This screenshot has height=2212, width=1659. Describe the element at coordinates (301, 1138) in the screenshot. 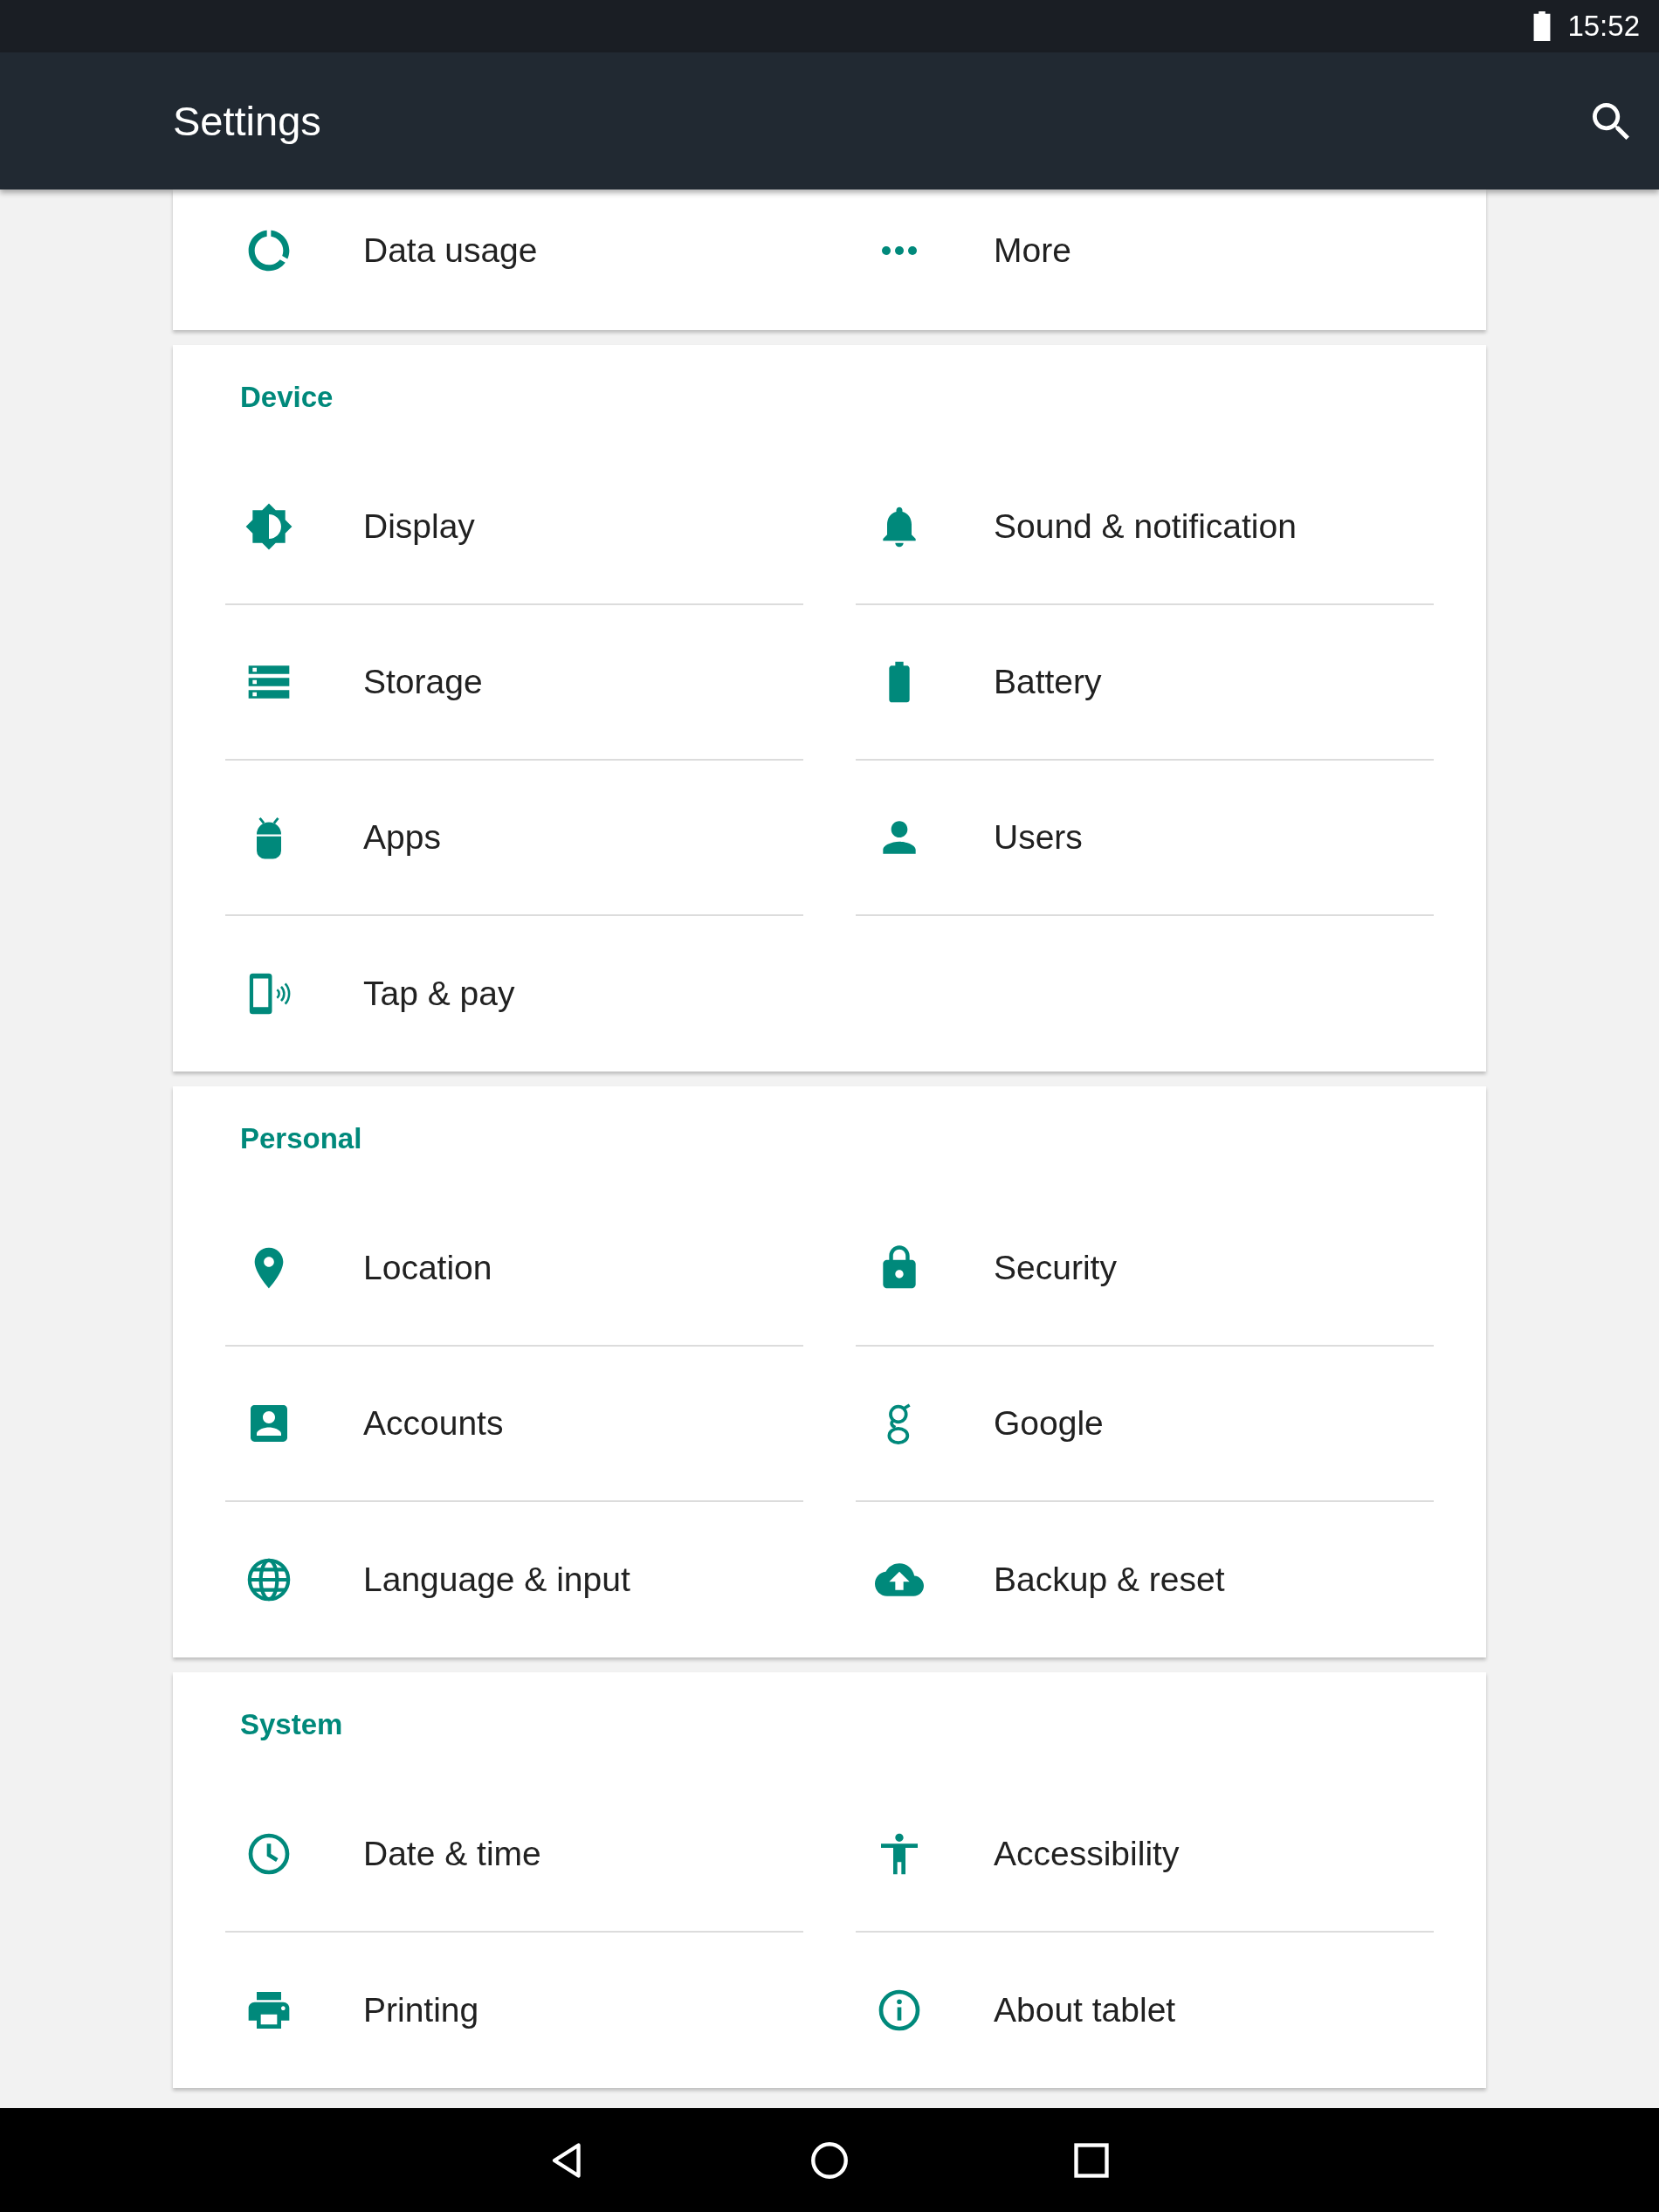

I see `section-header: Personal` at that location.